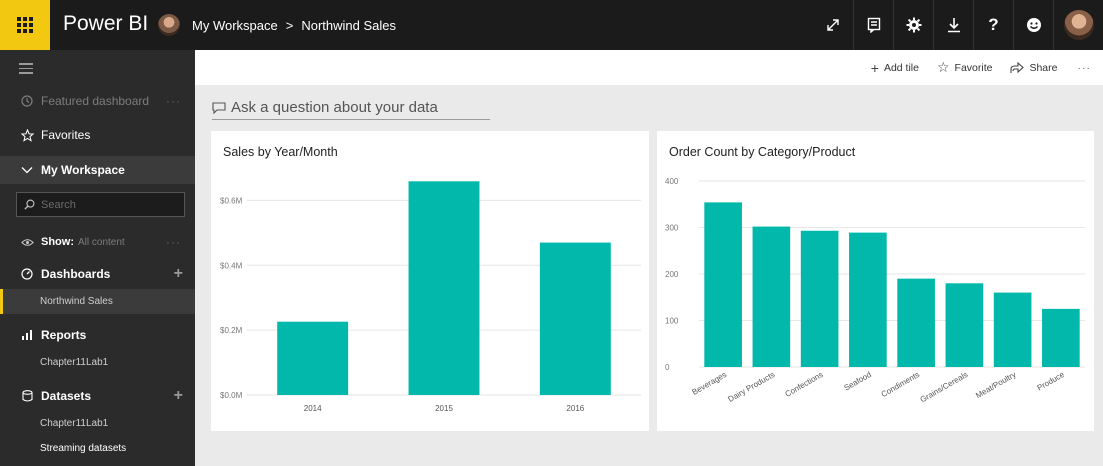 The image size is (1103, 466). Describe the element at coordinates (1085, 68) in the screenshot. I see `more-options-icon: ···` at that location.